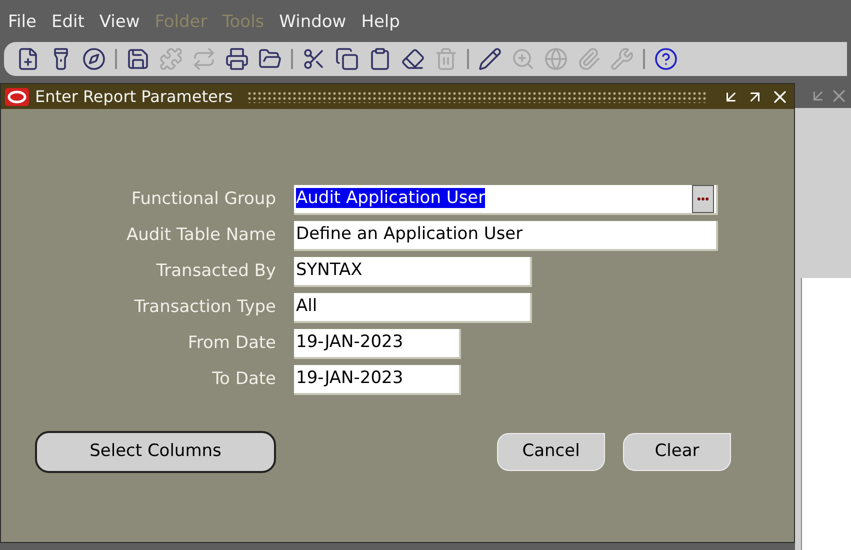 The width and height of the screenshot is (851, 550). What do you see at coordinates (703, 199) in the screenshot?
I see `list-of-values-button` at bounding box center [703, 199].